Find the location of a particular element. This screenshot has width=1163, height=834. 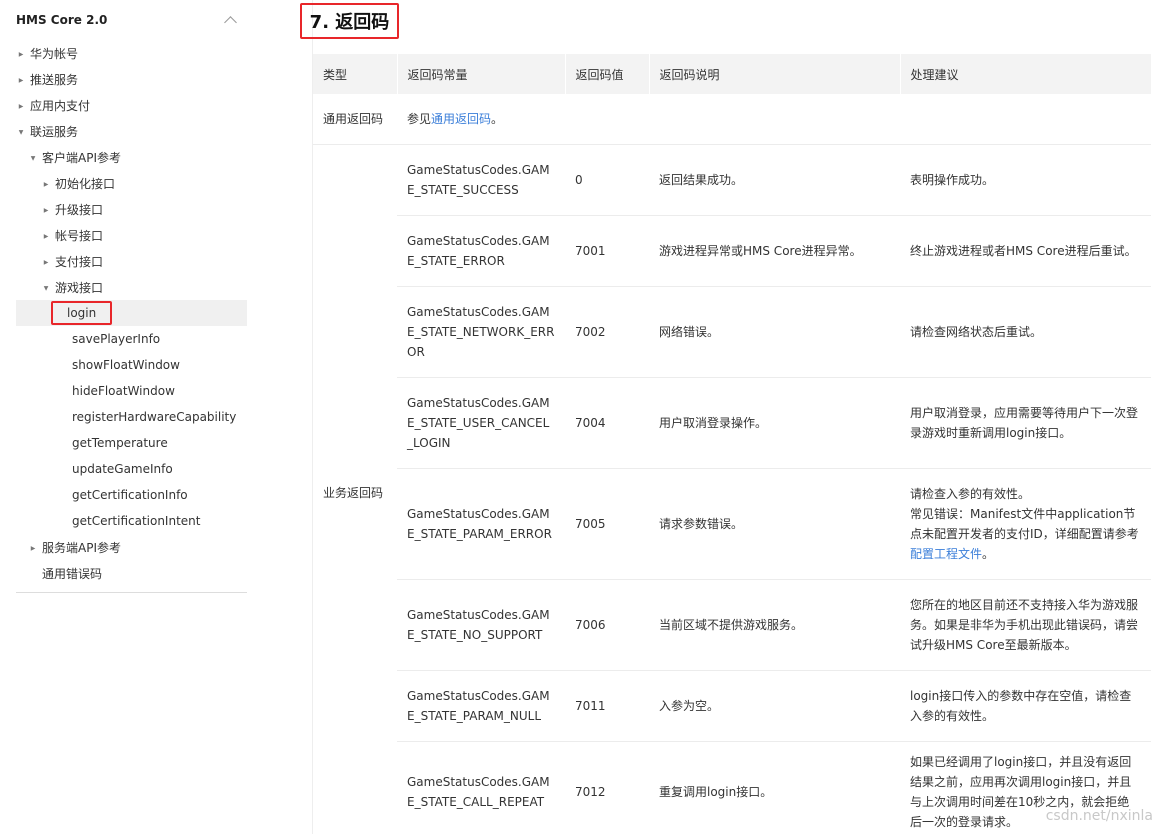

sidebar-item: 通用错误码 is located at coordinates (131, 573).